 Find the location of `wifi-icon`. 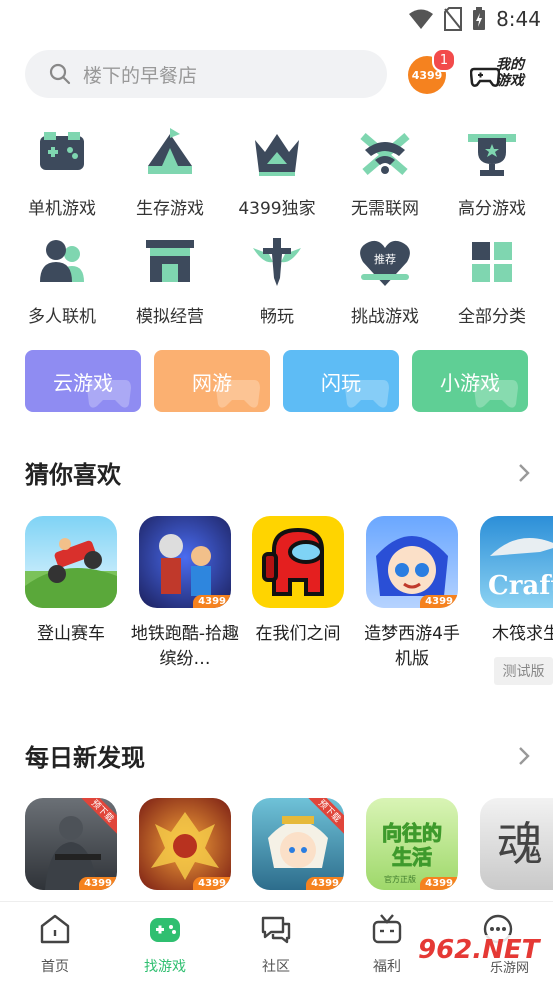

wifi-icon is located at coordinates (421, 19).